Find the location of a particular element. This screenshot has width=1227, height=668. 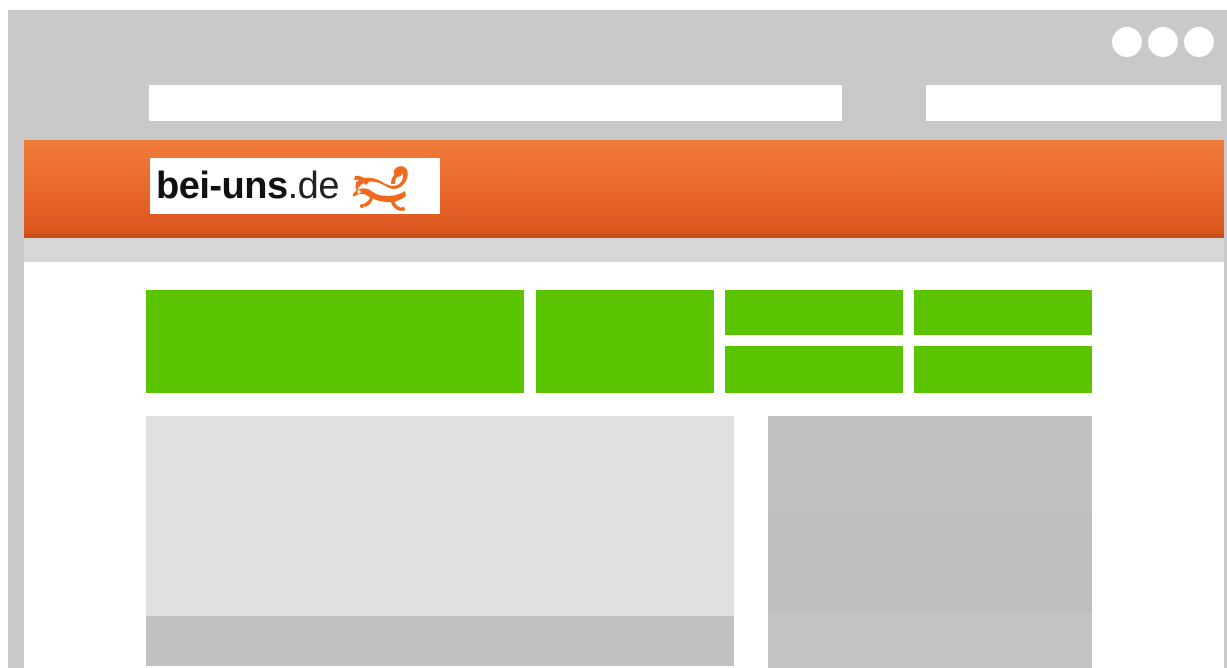

site-header: bei-uns.de is located at coordinates (624, 189).